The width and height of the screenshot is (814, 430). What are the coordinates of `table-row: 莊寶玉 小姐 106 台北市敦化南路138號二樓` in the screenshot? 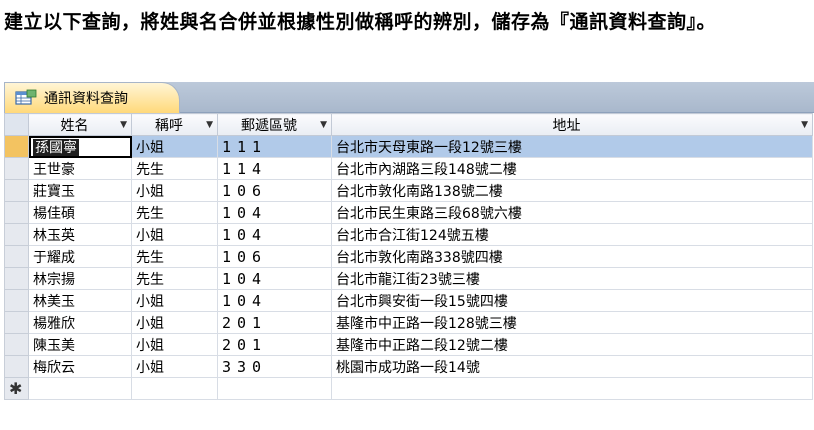 It's located at (408, 190).